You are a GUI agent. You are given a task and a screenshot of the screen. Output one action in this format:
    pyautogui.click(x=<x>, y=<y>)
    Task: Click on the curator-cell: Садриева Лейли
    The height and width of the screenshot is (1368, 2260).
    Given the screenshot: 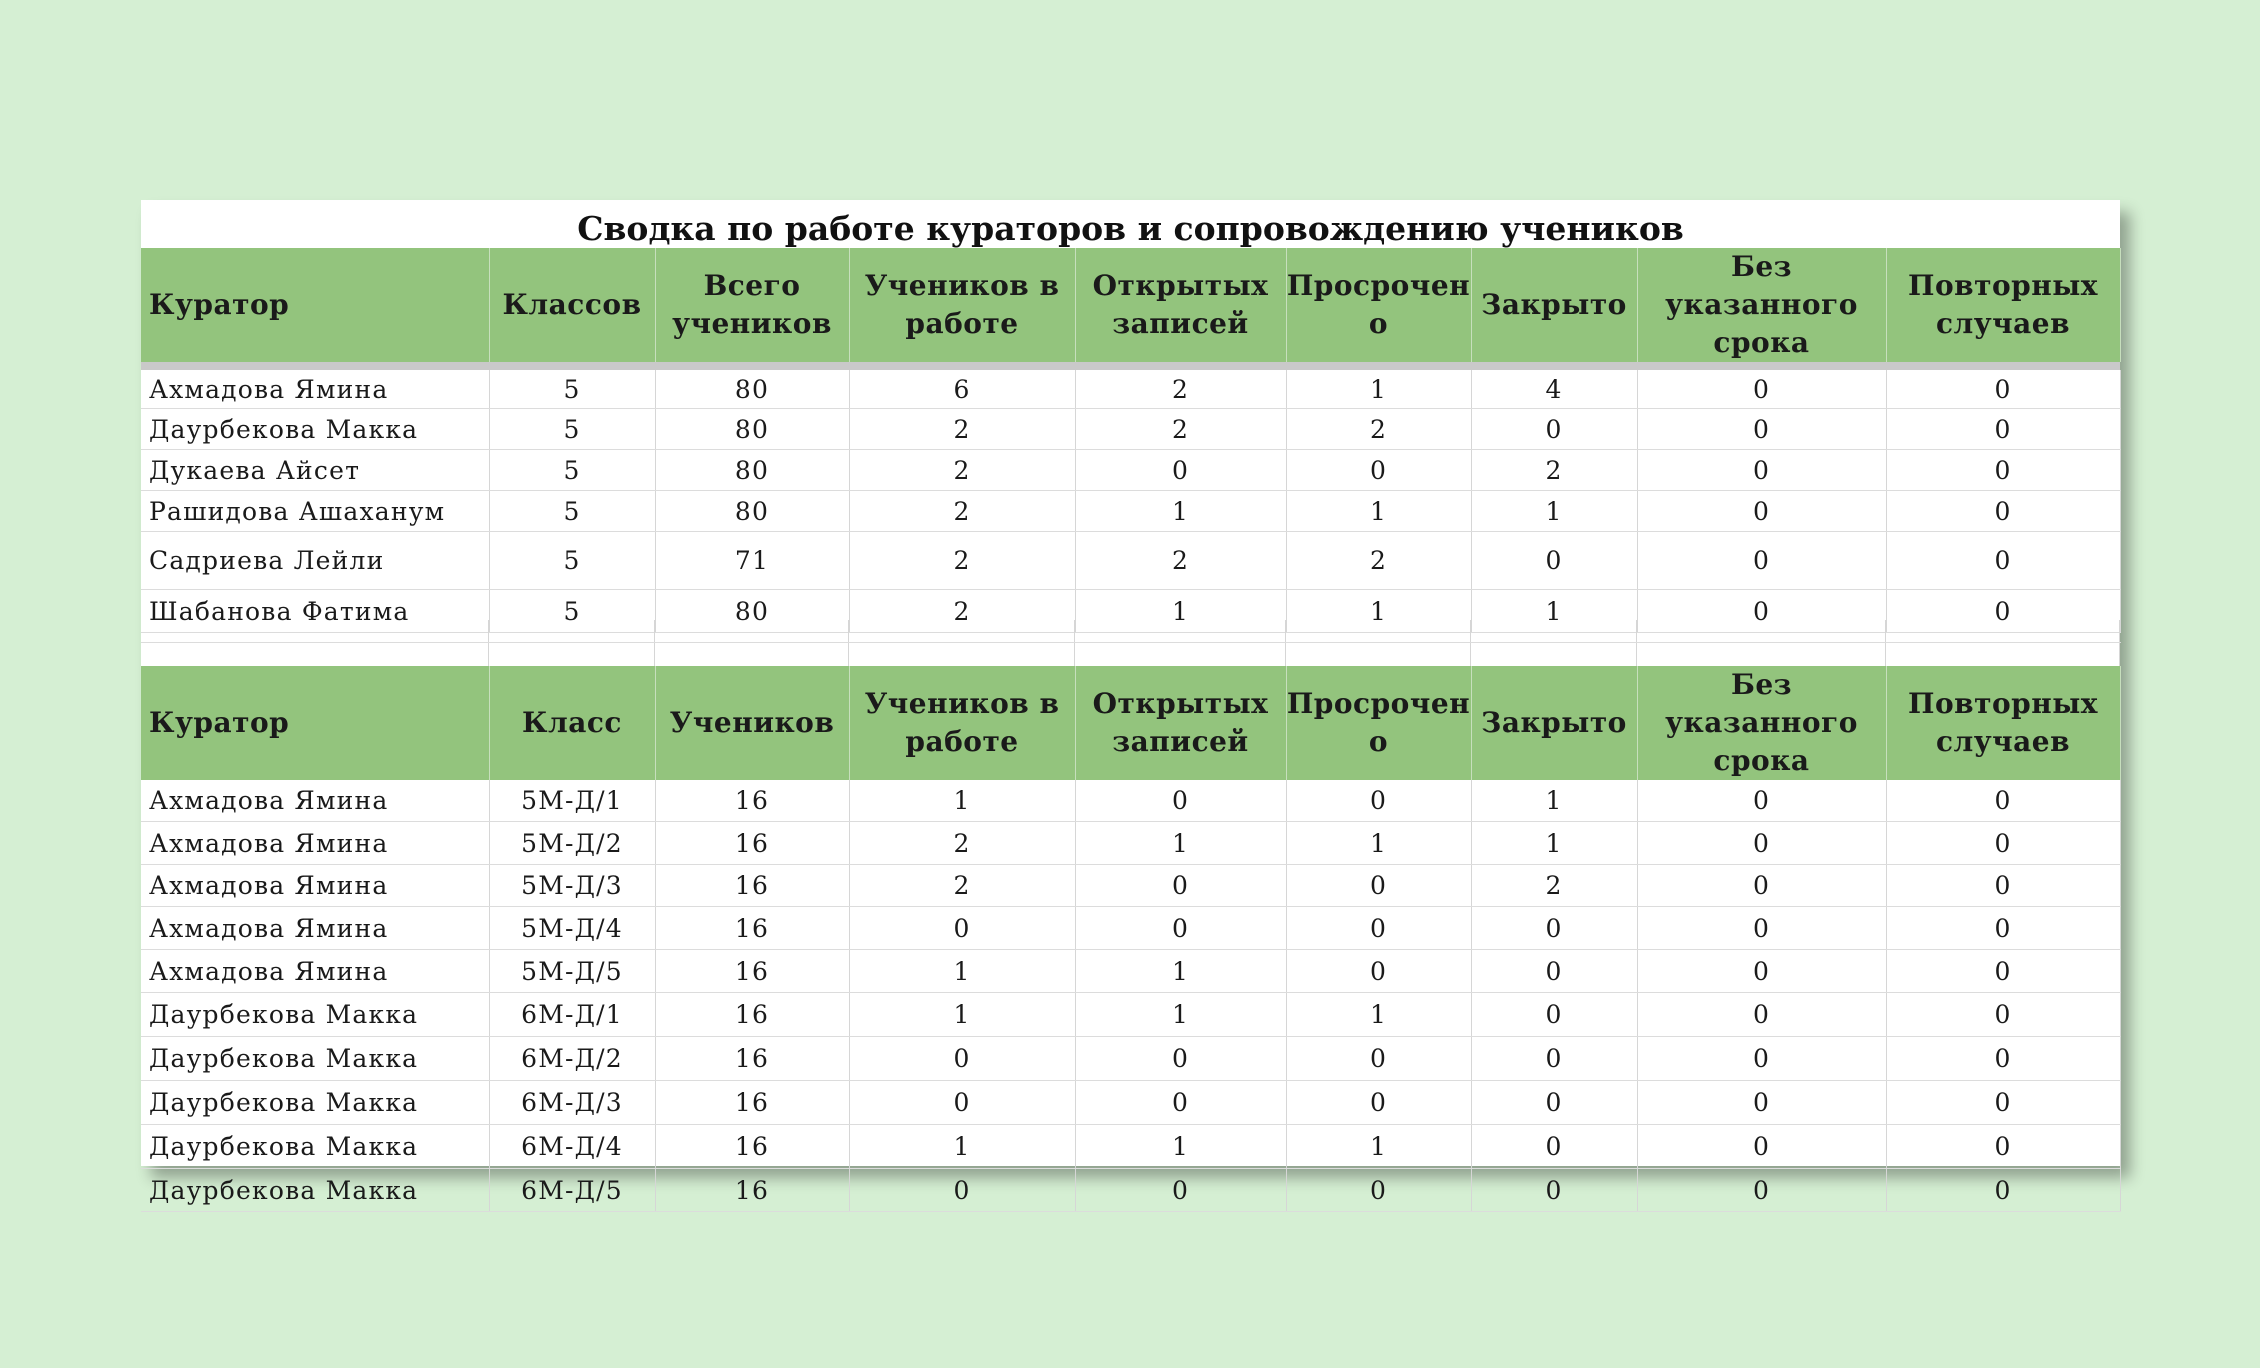 What is the action you would take?
    pyautogui.click(x=315, y=560)
    